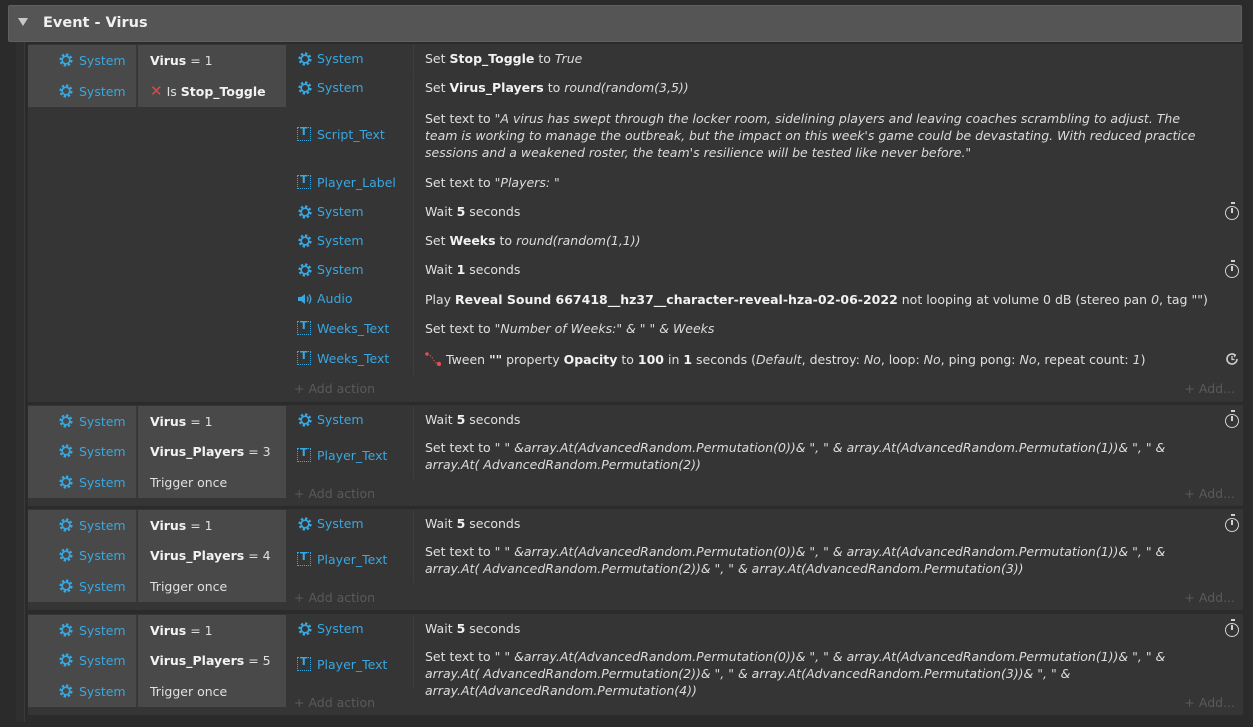 This screenshot has width=1253, height=727. What do you see at coordinates (212, 555) in the screenshot?
I see `condition-text: Virus_Players = 4` at bounding box center [212, 555].